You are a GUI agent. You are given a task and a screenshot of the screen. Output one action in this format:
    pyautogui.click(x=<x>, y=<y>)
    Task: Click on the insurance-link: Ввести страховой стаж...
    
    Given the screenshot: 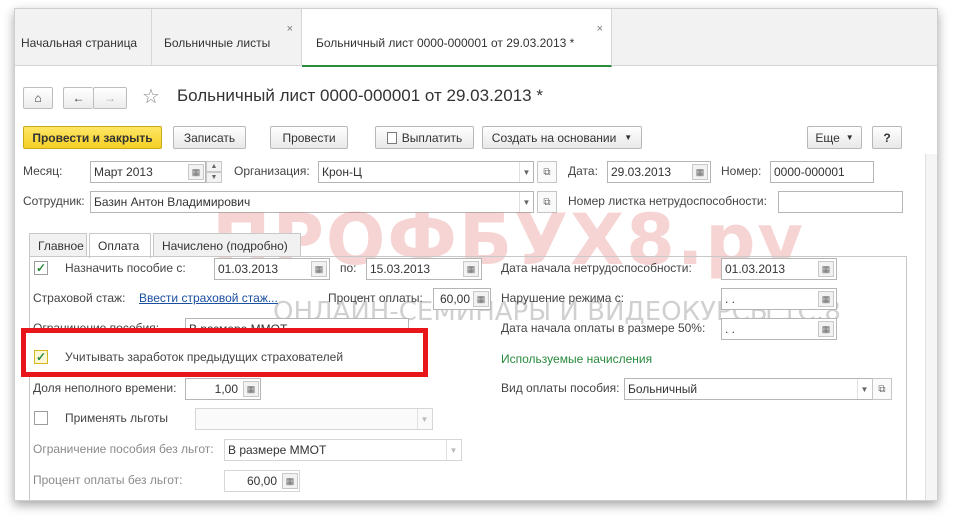 What is the action you would take?
    pyautogui.click(x=208, y=298)
    